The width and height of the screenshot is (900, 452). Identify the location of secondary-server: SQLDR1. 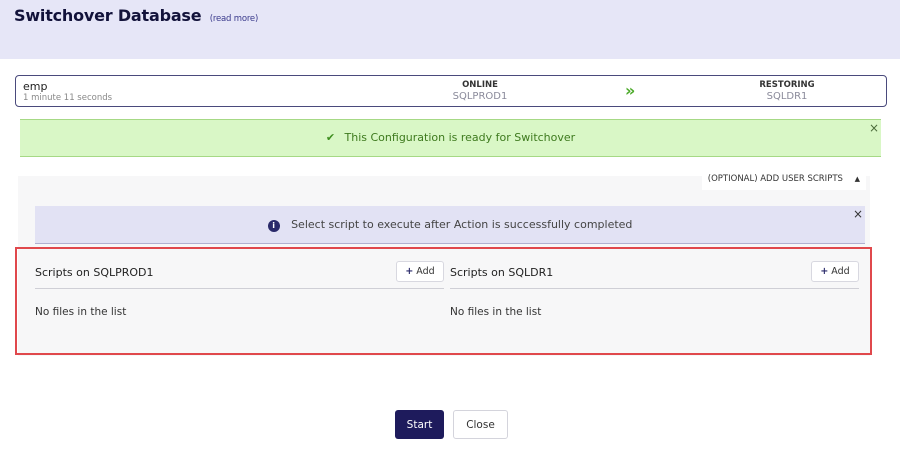
(787, 96).